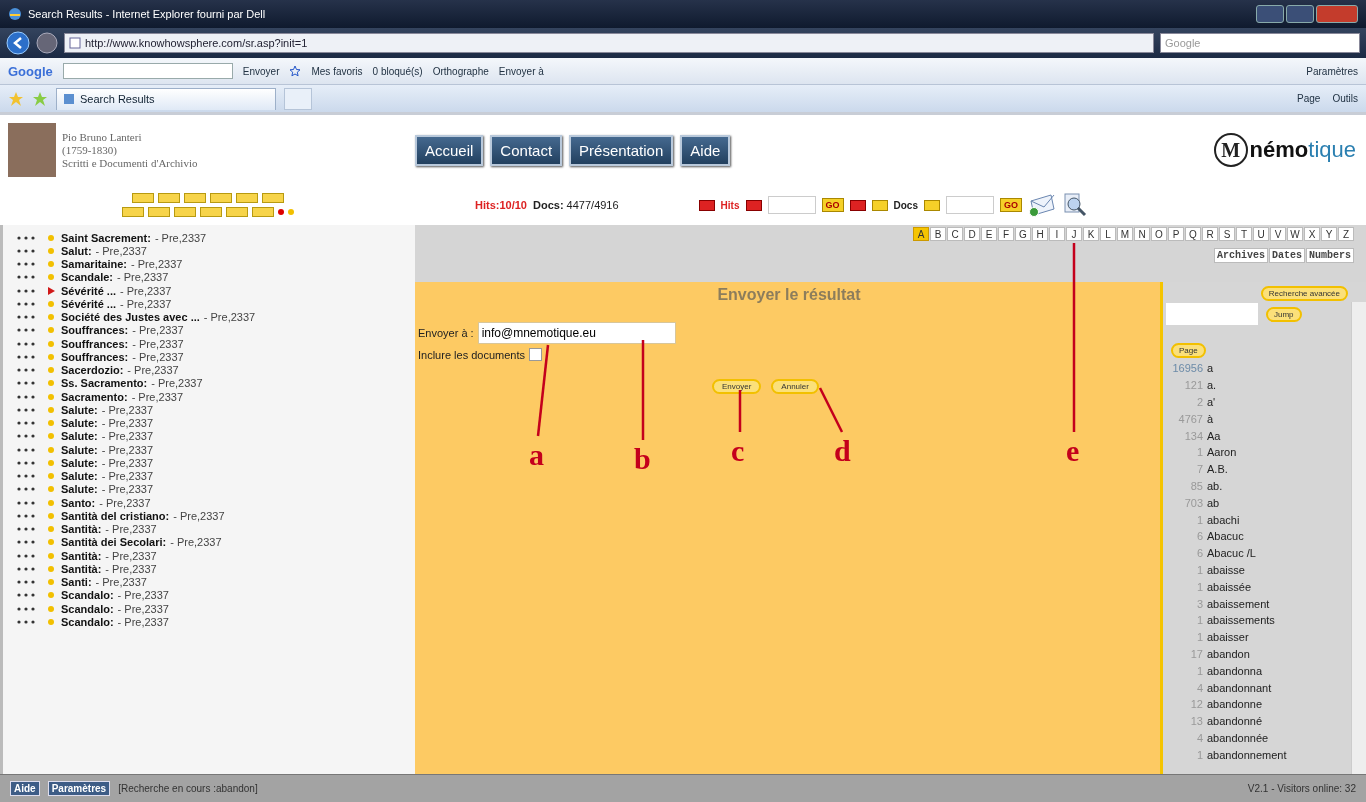  Describe the element at coordinates (104, 383) in the screenshot. I see `result-link: Ss. Sacramento:` at that location.